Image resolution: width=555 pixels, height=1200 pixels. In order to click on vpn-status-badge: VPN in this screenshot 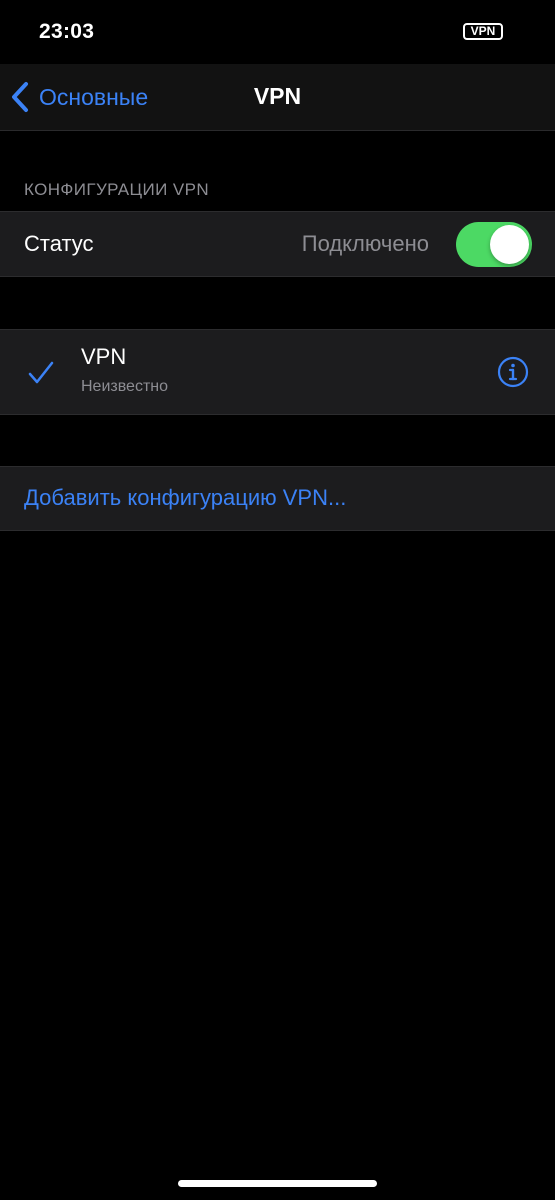, I will do `click(483, 31)`.